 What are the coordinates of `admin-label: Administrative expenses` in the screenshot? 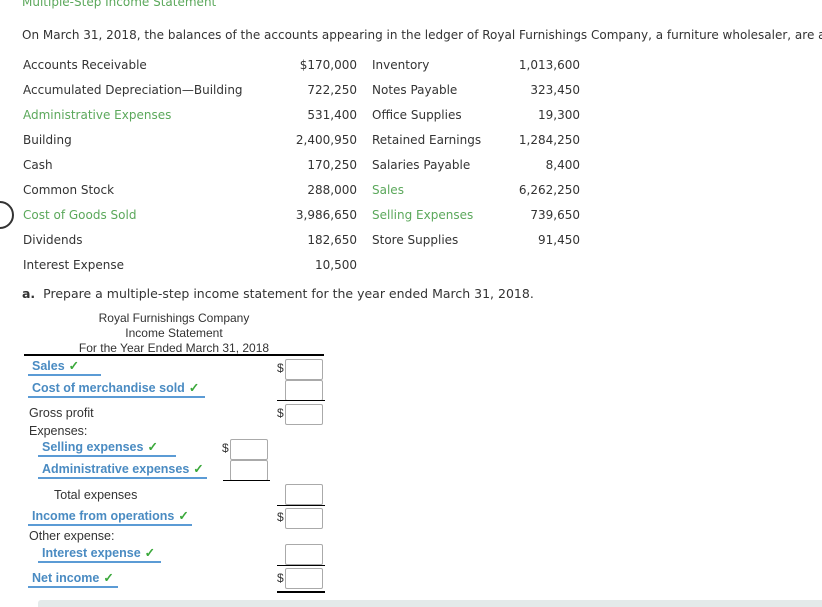 It's located at (116, 469).